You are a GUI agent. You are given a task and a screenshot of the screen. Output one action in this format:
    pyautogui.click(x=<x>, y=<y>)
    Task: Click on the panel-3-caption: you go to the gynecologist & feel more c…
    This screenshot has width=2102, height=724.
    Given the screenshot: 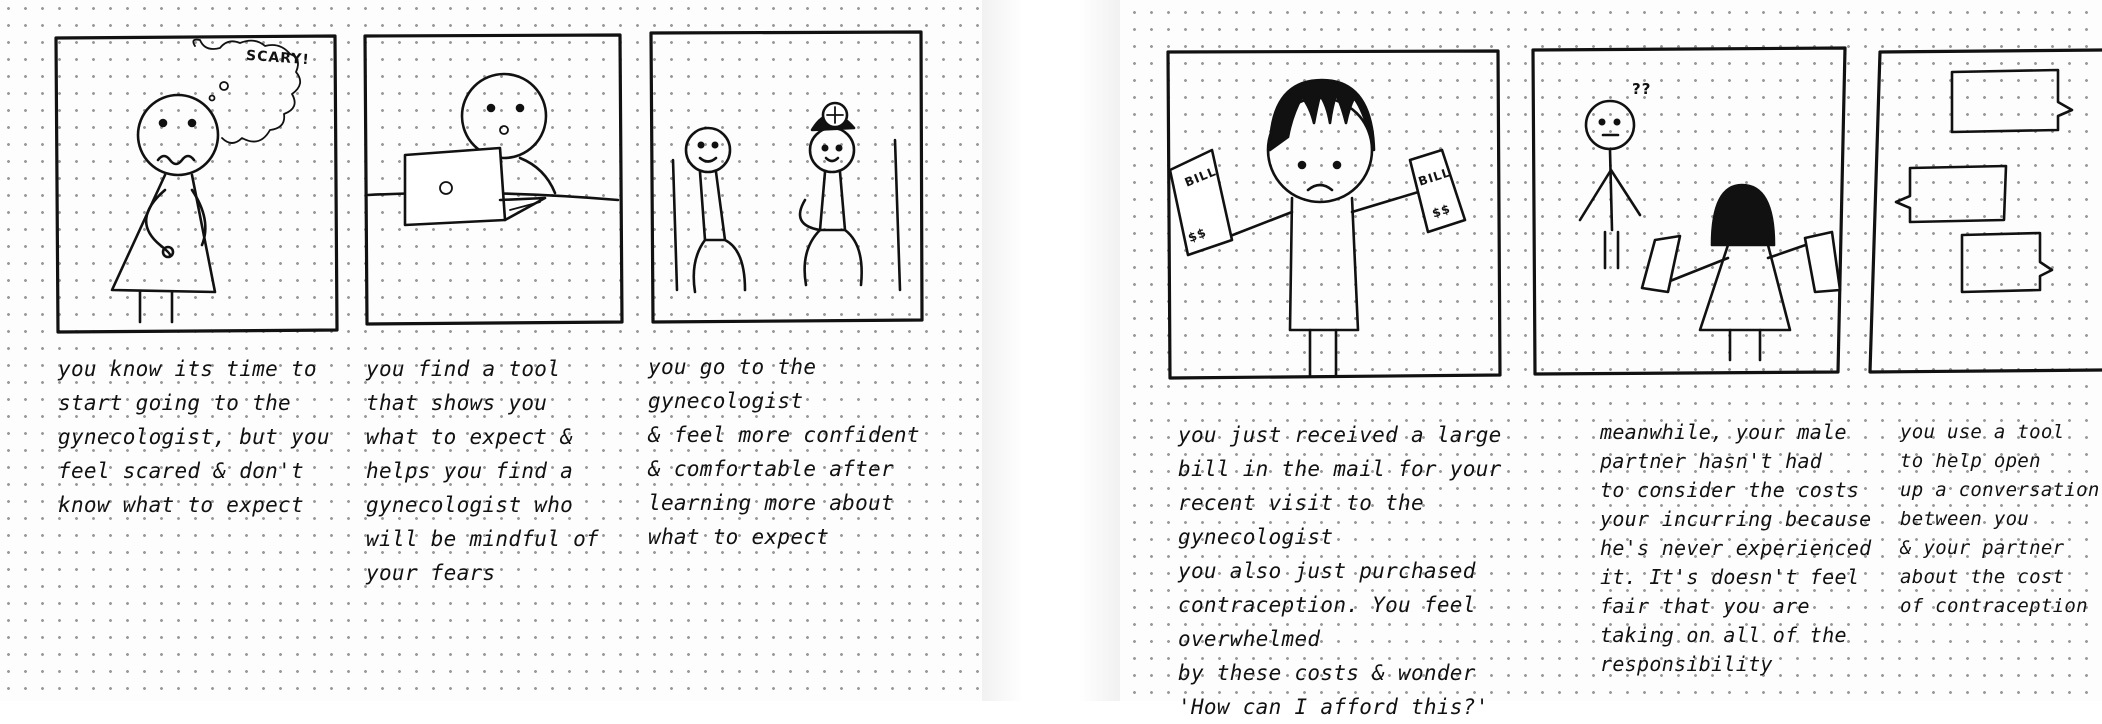 What is the action you would take?
    pyautogui.click(x=784, y=452)
    